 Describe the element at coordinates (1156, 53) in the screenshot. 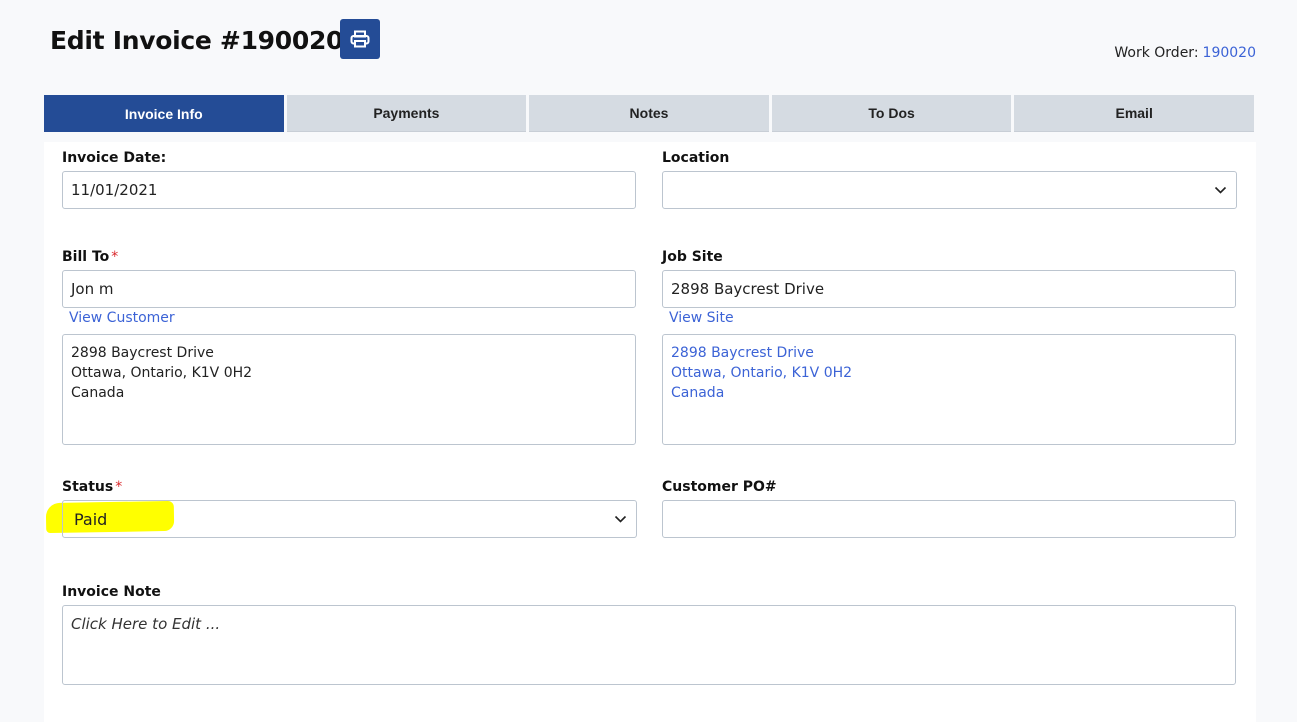

I see `work-order-label: Work Order:` at that location.